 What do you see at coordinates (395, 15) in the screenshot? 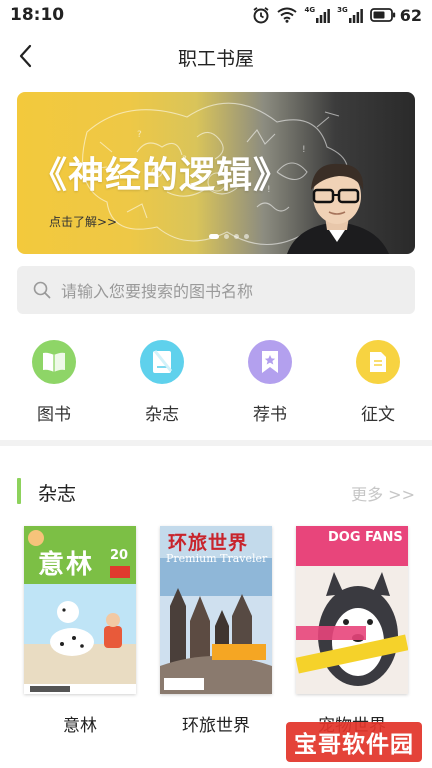
I see `battery: 62` at bounding box center [395, 15].